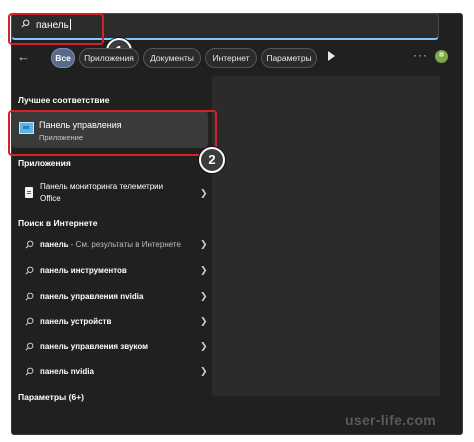 This screenshot has height=442, width=474. I want to click on app-name-line1: Панель мониторинга телеметрии, so click(102, 186).